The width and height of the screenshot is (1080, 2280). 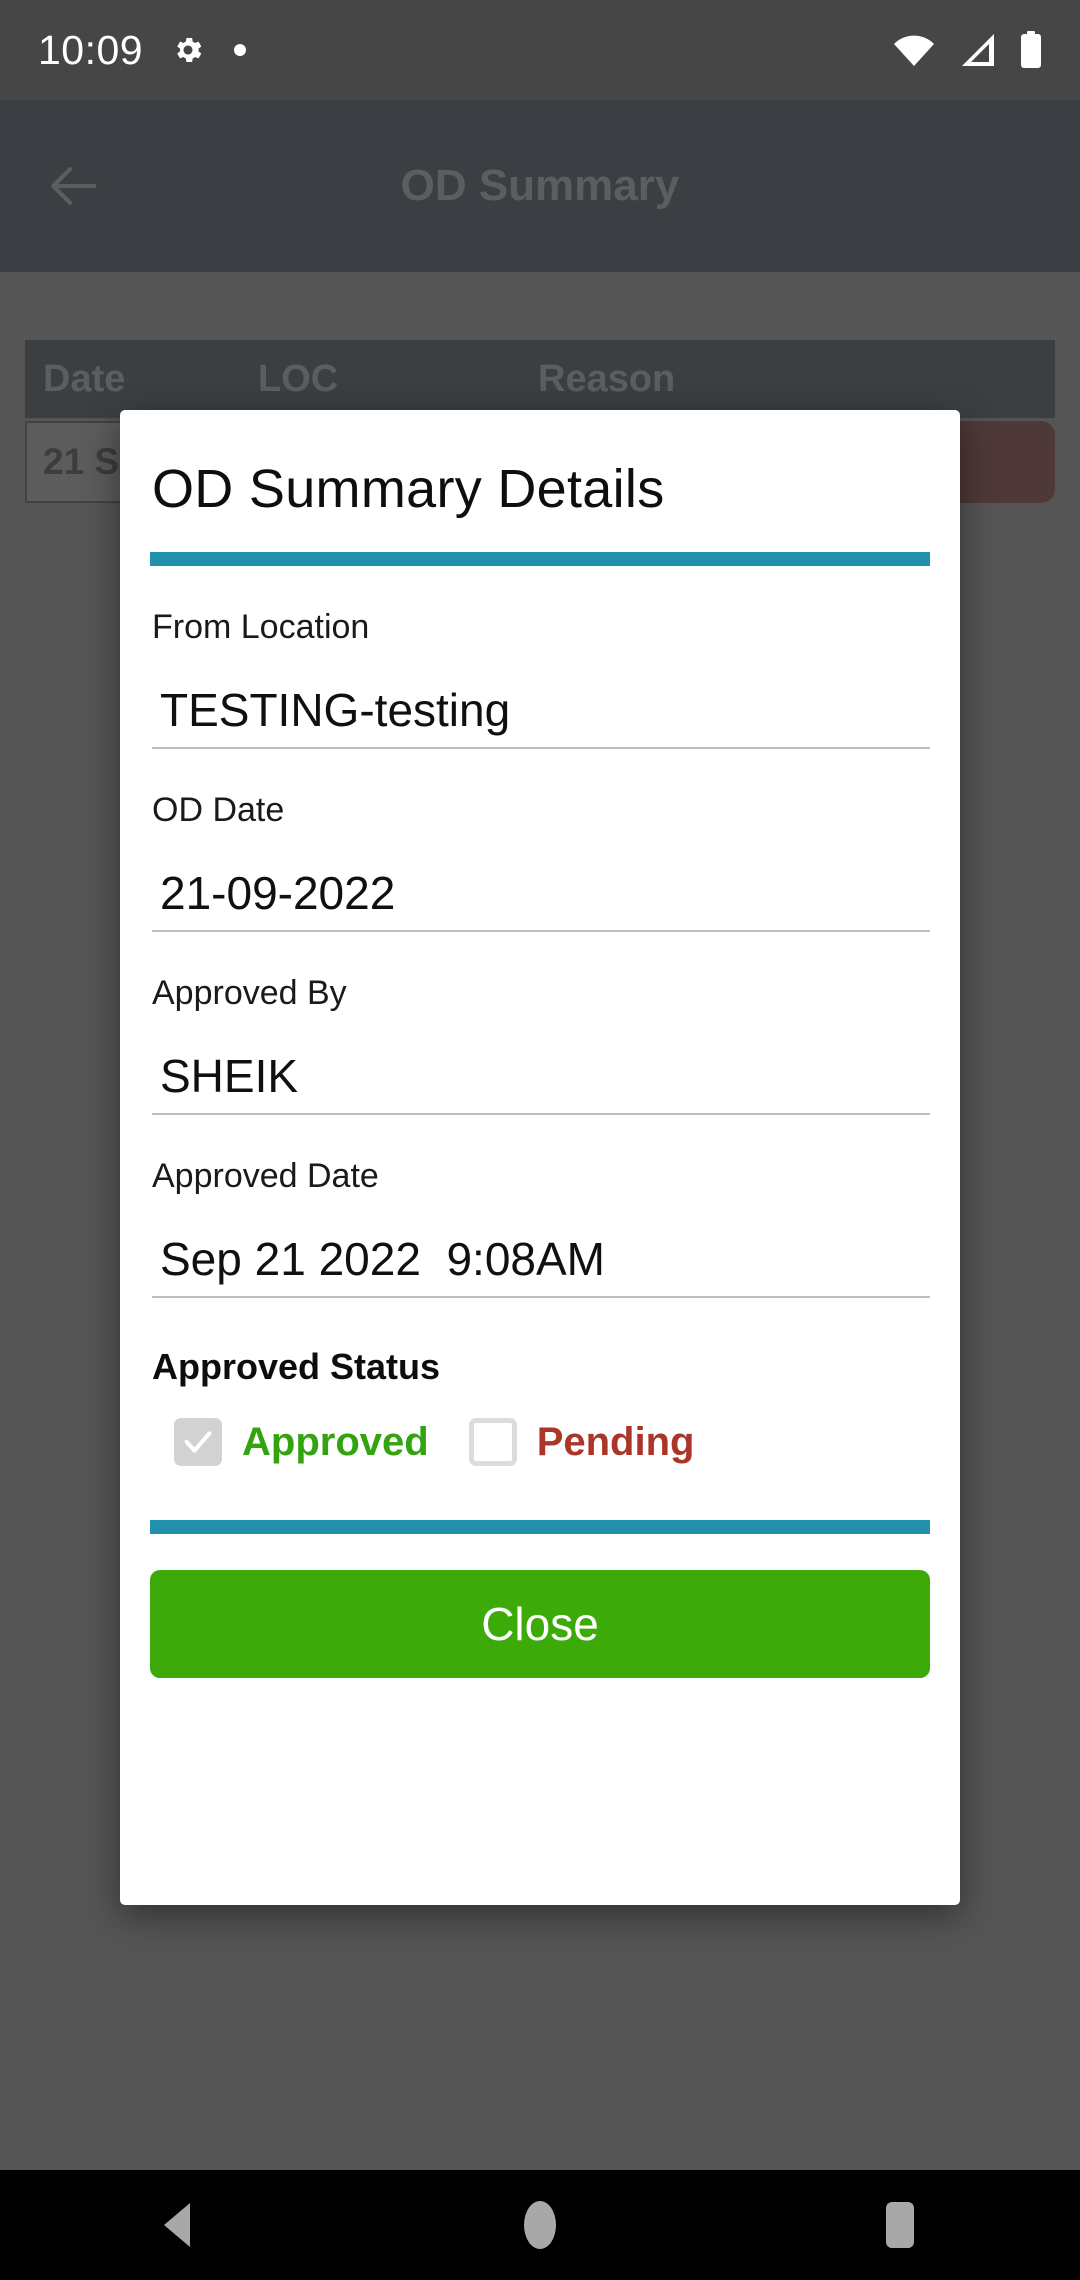 I want to click on nav-home-icon, so click(x=540, y=2225).